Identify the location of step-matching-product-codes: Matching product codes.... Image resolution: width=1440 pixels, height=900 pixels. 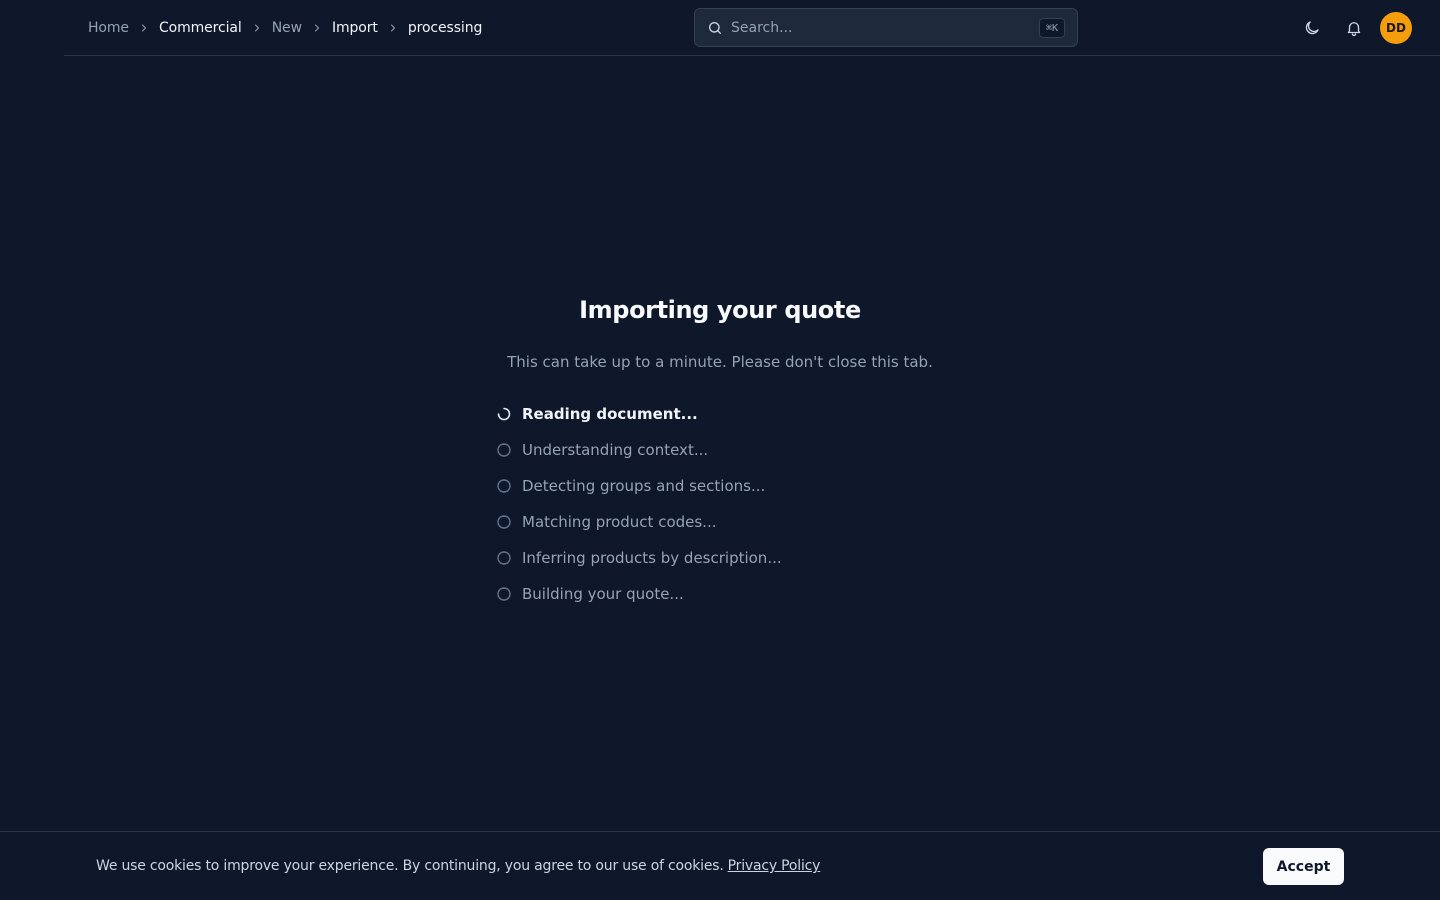
(746, 522).